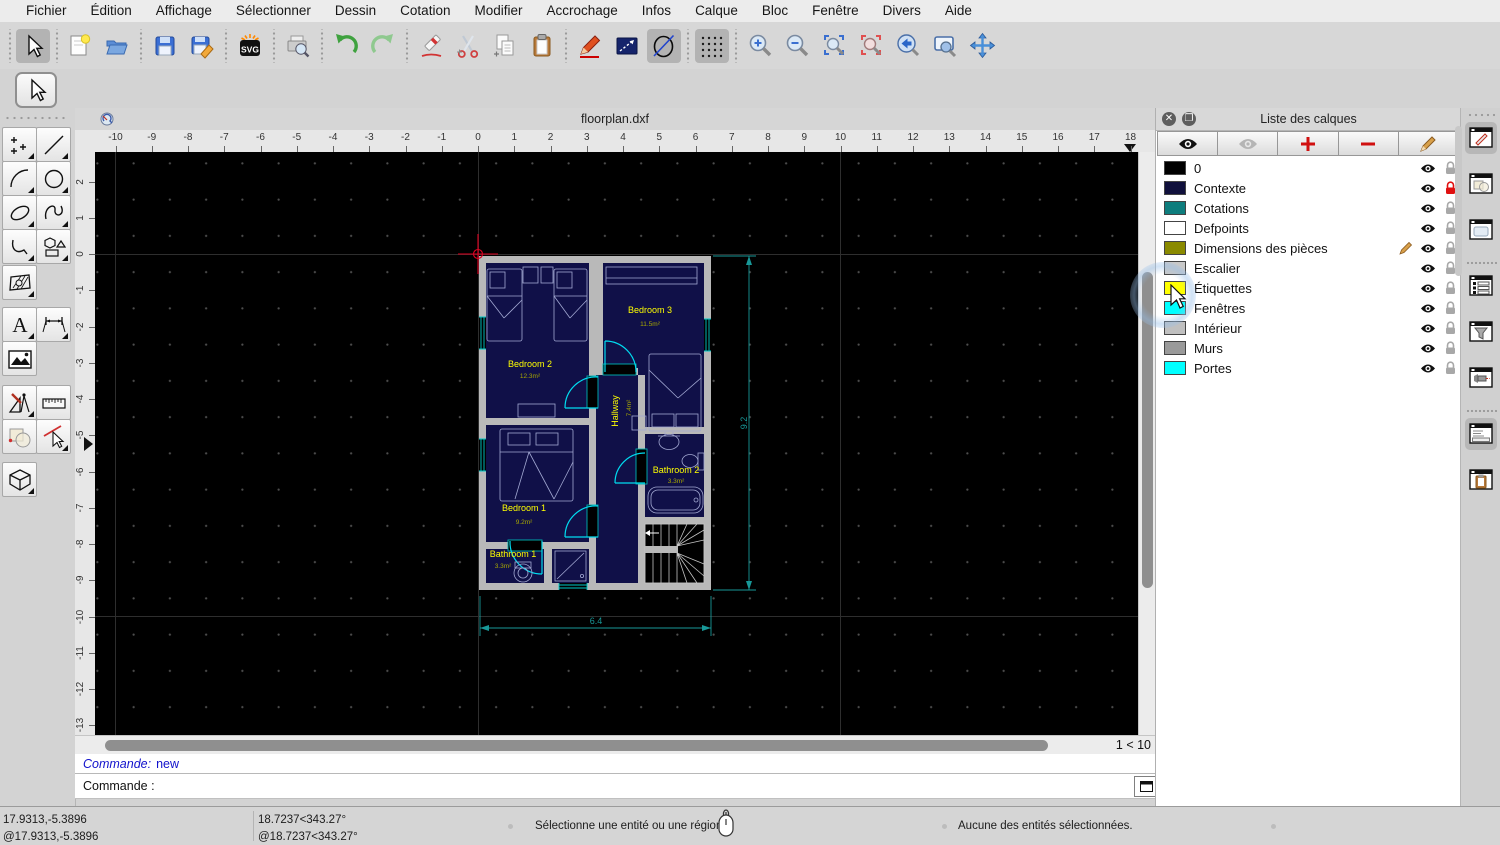  What do you see at coordinates (431, 46) in the screenshot?
I see `delete-button` at bounding box center [431, 46].